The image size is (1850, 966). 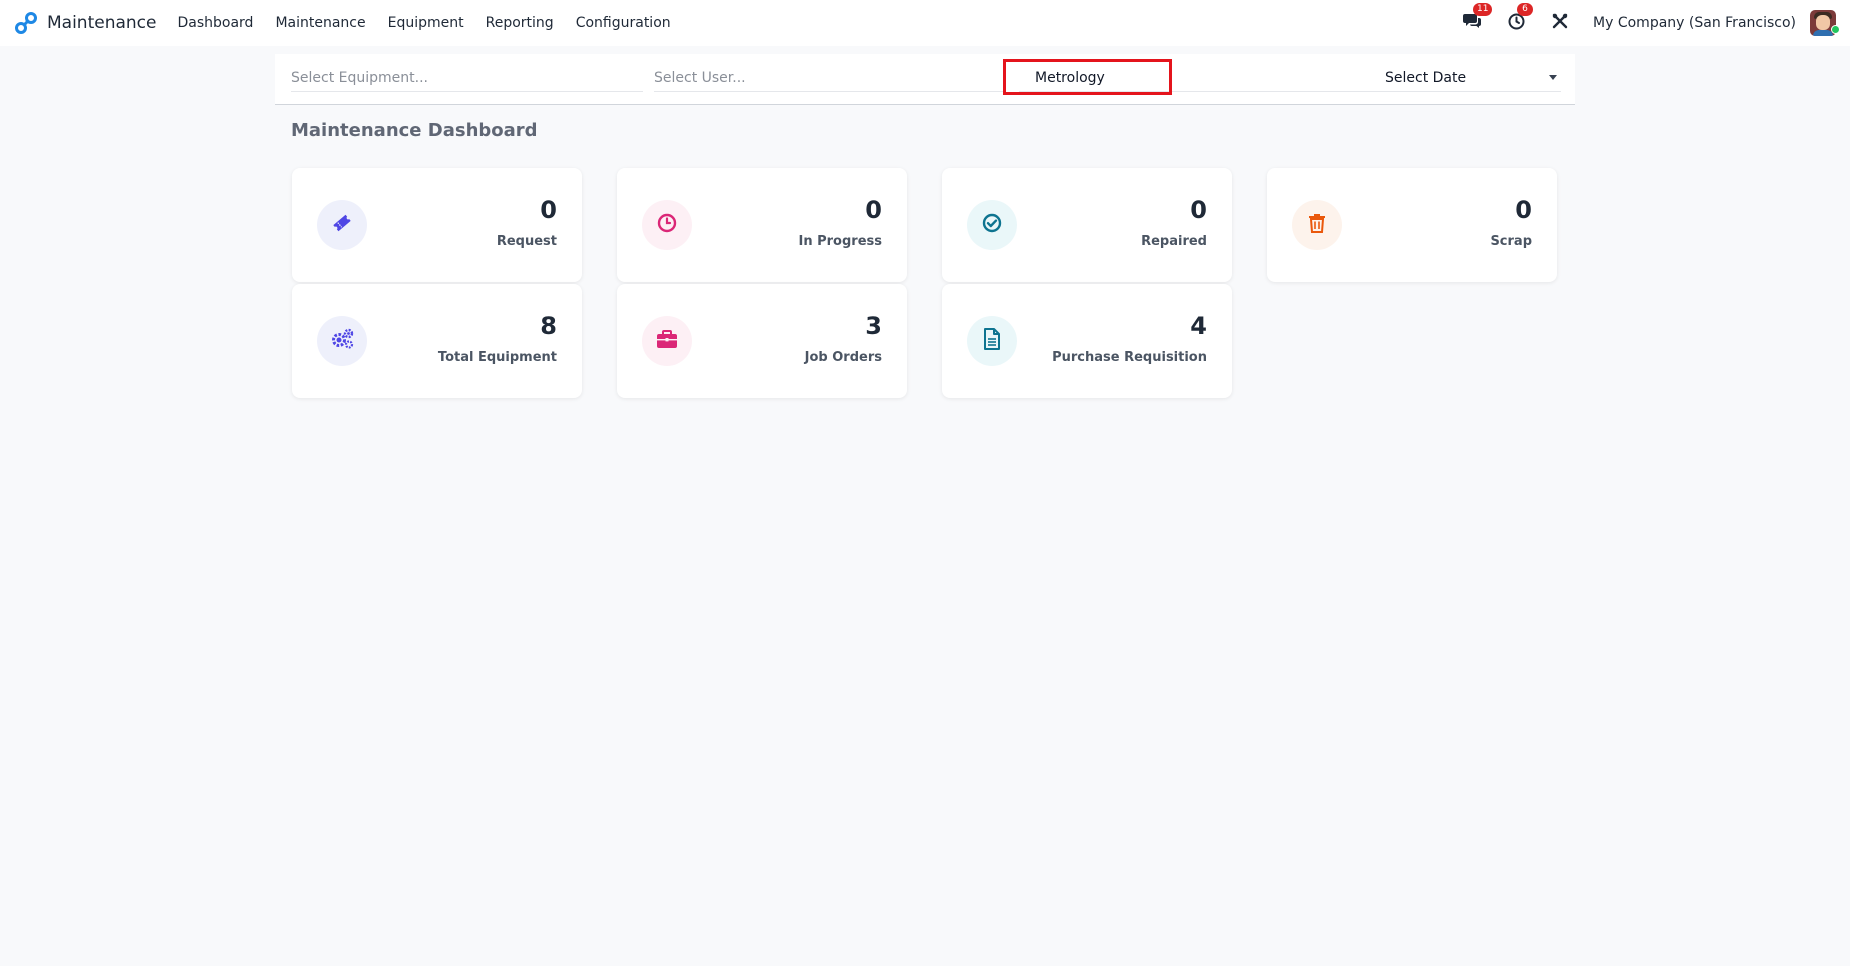 What do you see at coordinates (102, 23) in the screenshot?
I see `app-name: Maintenance` at bounding box center [102, 23].